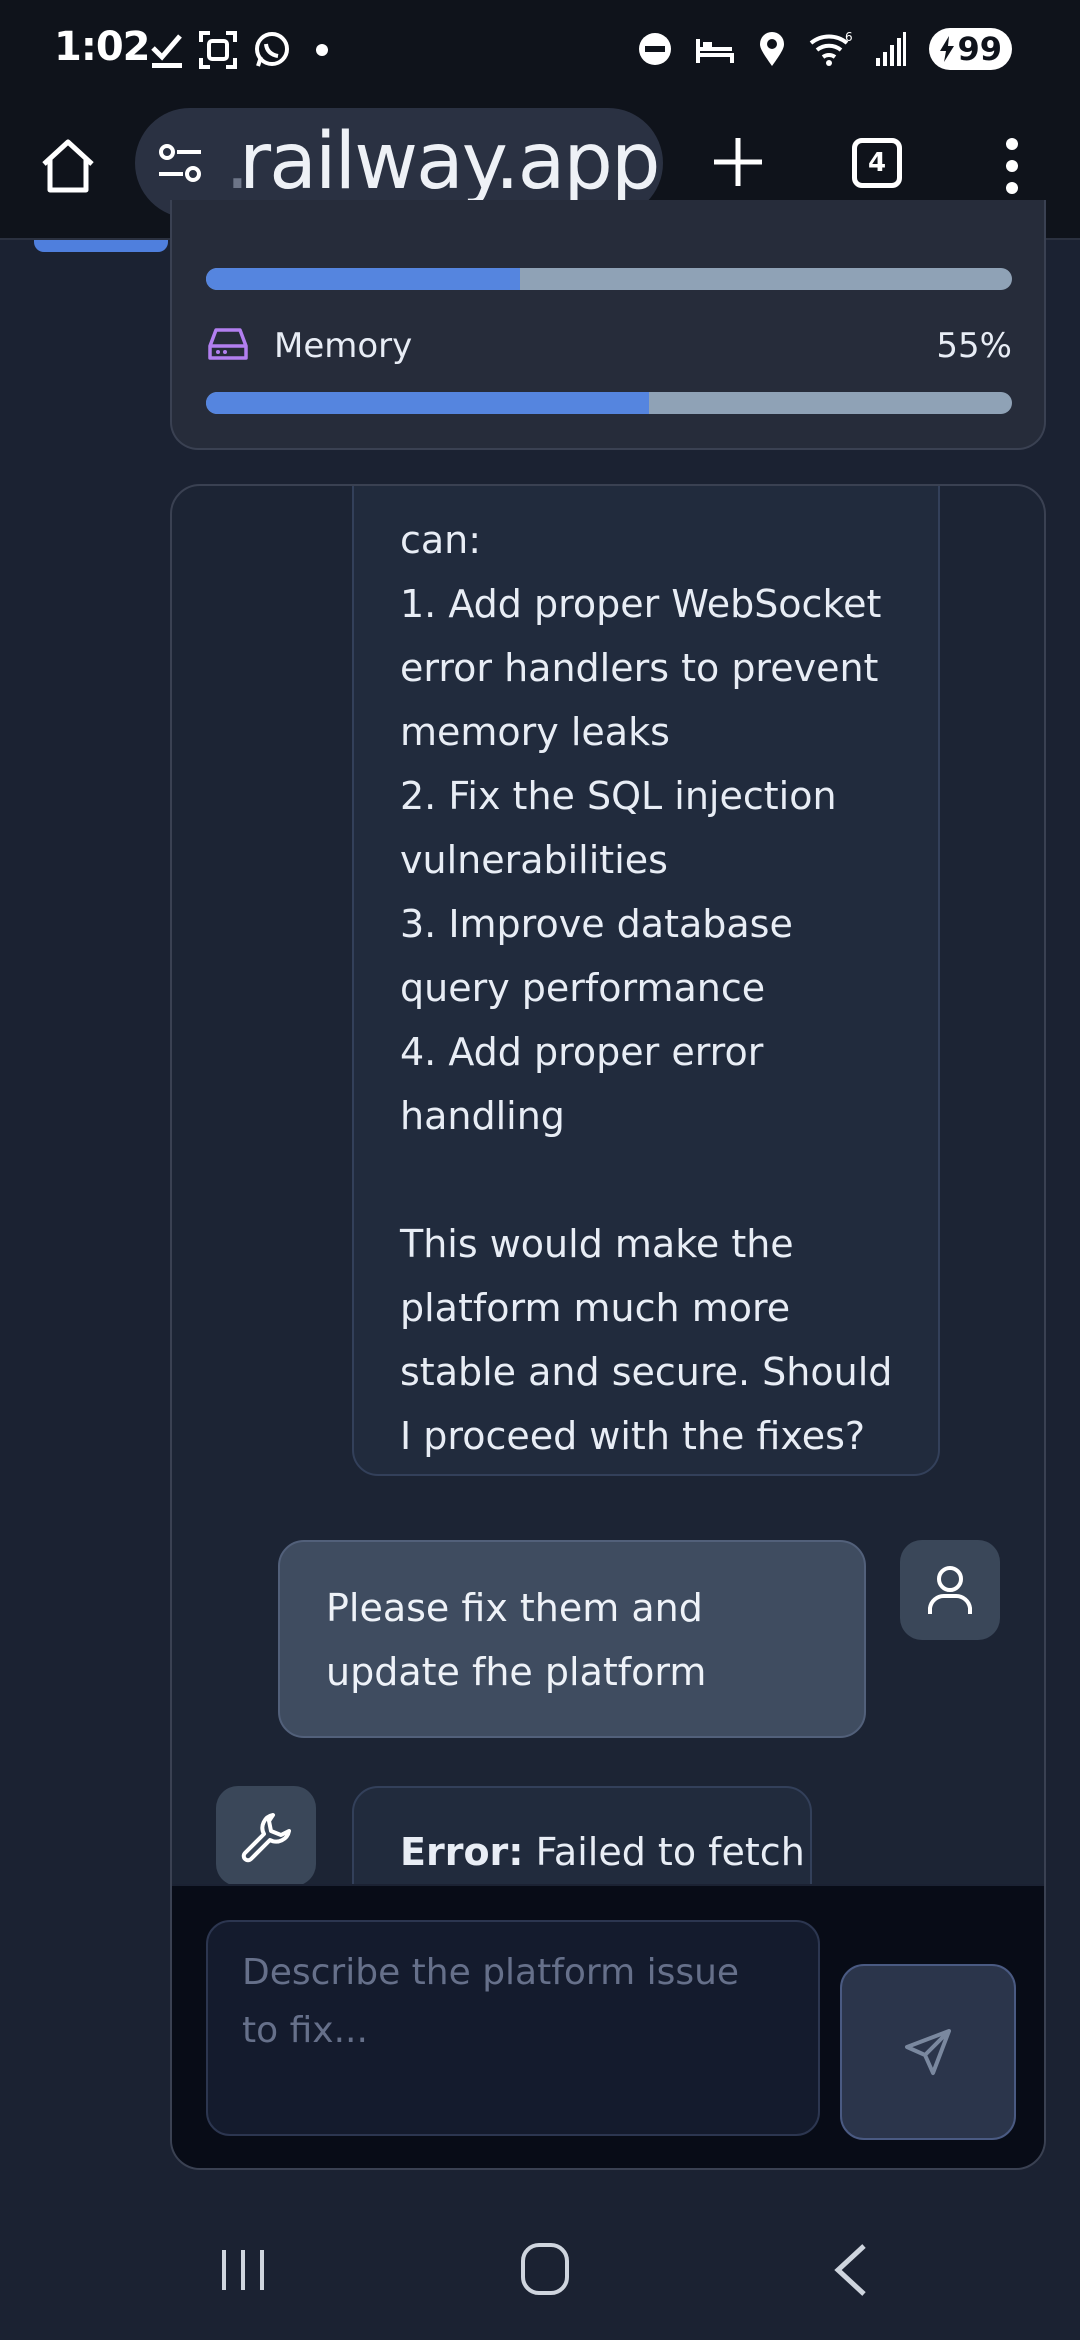  What do you see at coordinates (101, 246) in the screenshot?
I see `scrolled-tab-indicator` at bounding box center [101, 246].